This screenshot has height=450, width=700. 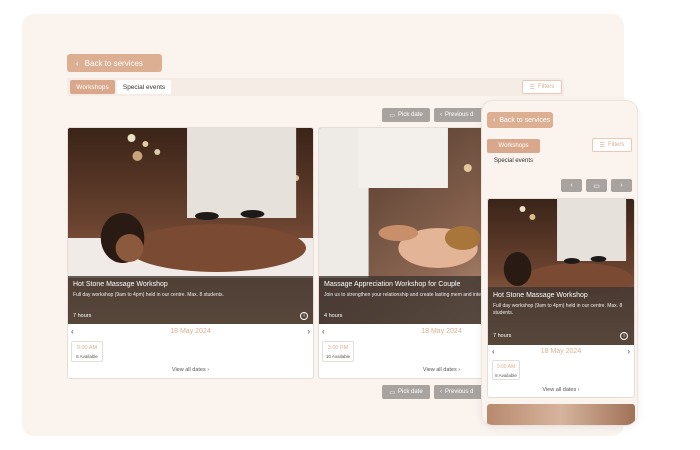 I want to click on category-tabs: Workshops Special events, so click(x=315, y=87).